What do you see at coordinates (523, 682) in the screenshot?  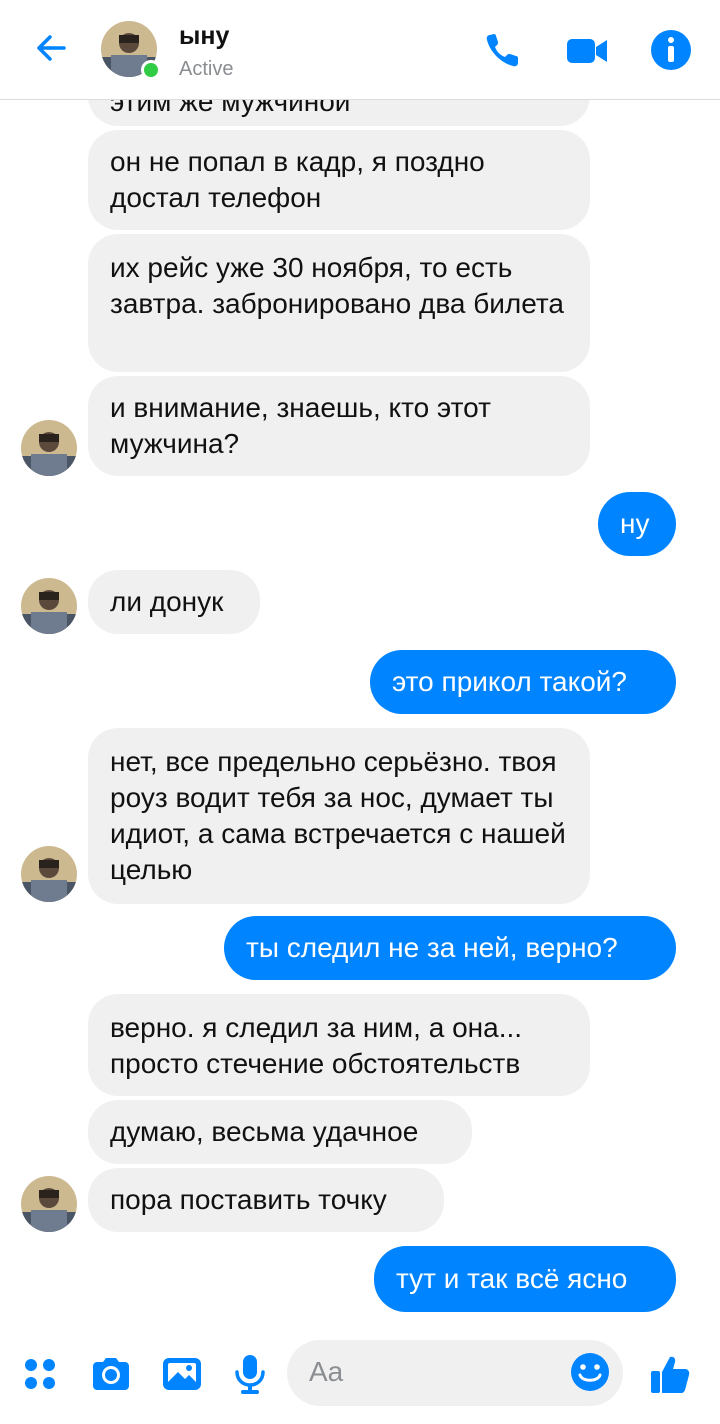 I see `message-outgoing: это прикол такой?` at bounding box center [523, 682].